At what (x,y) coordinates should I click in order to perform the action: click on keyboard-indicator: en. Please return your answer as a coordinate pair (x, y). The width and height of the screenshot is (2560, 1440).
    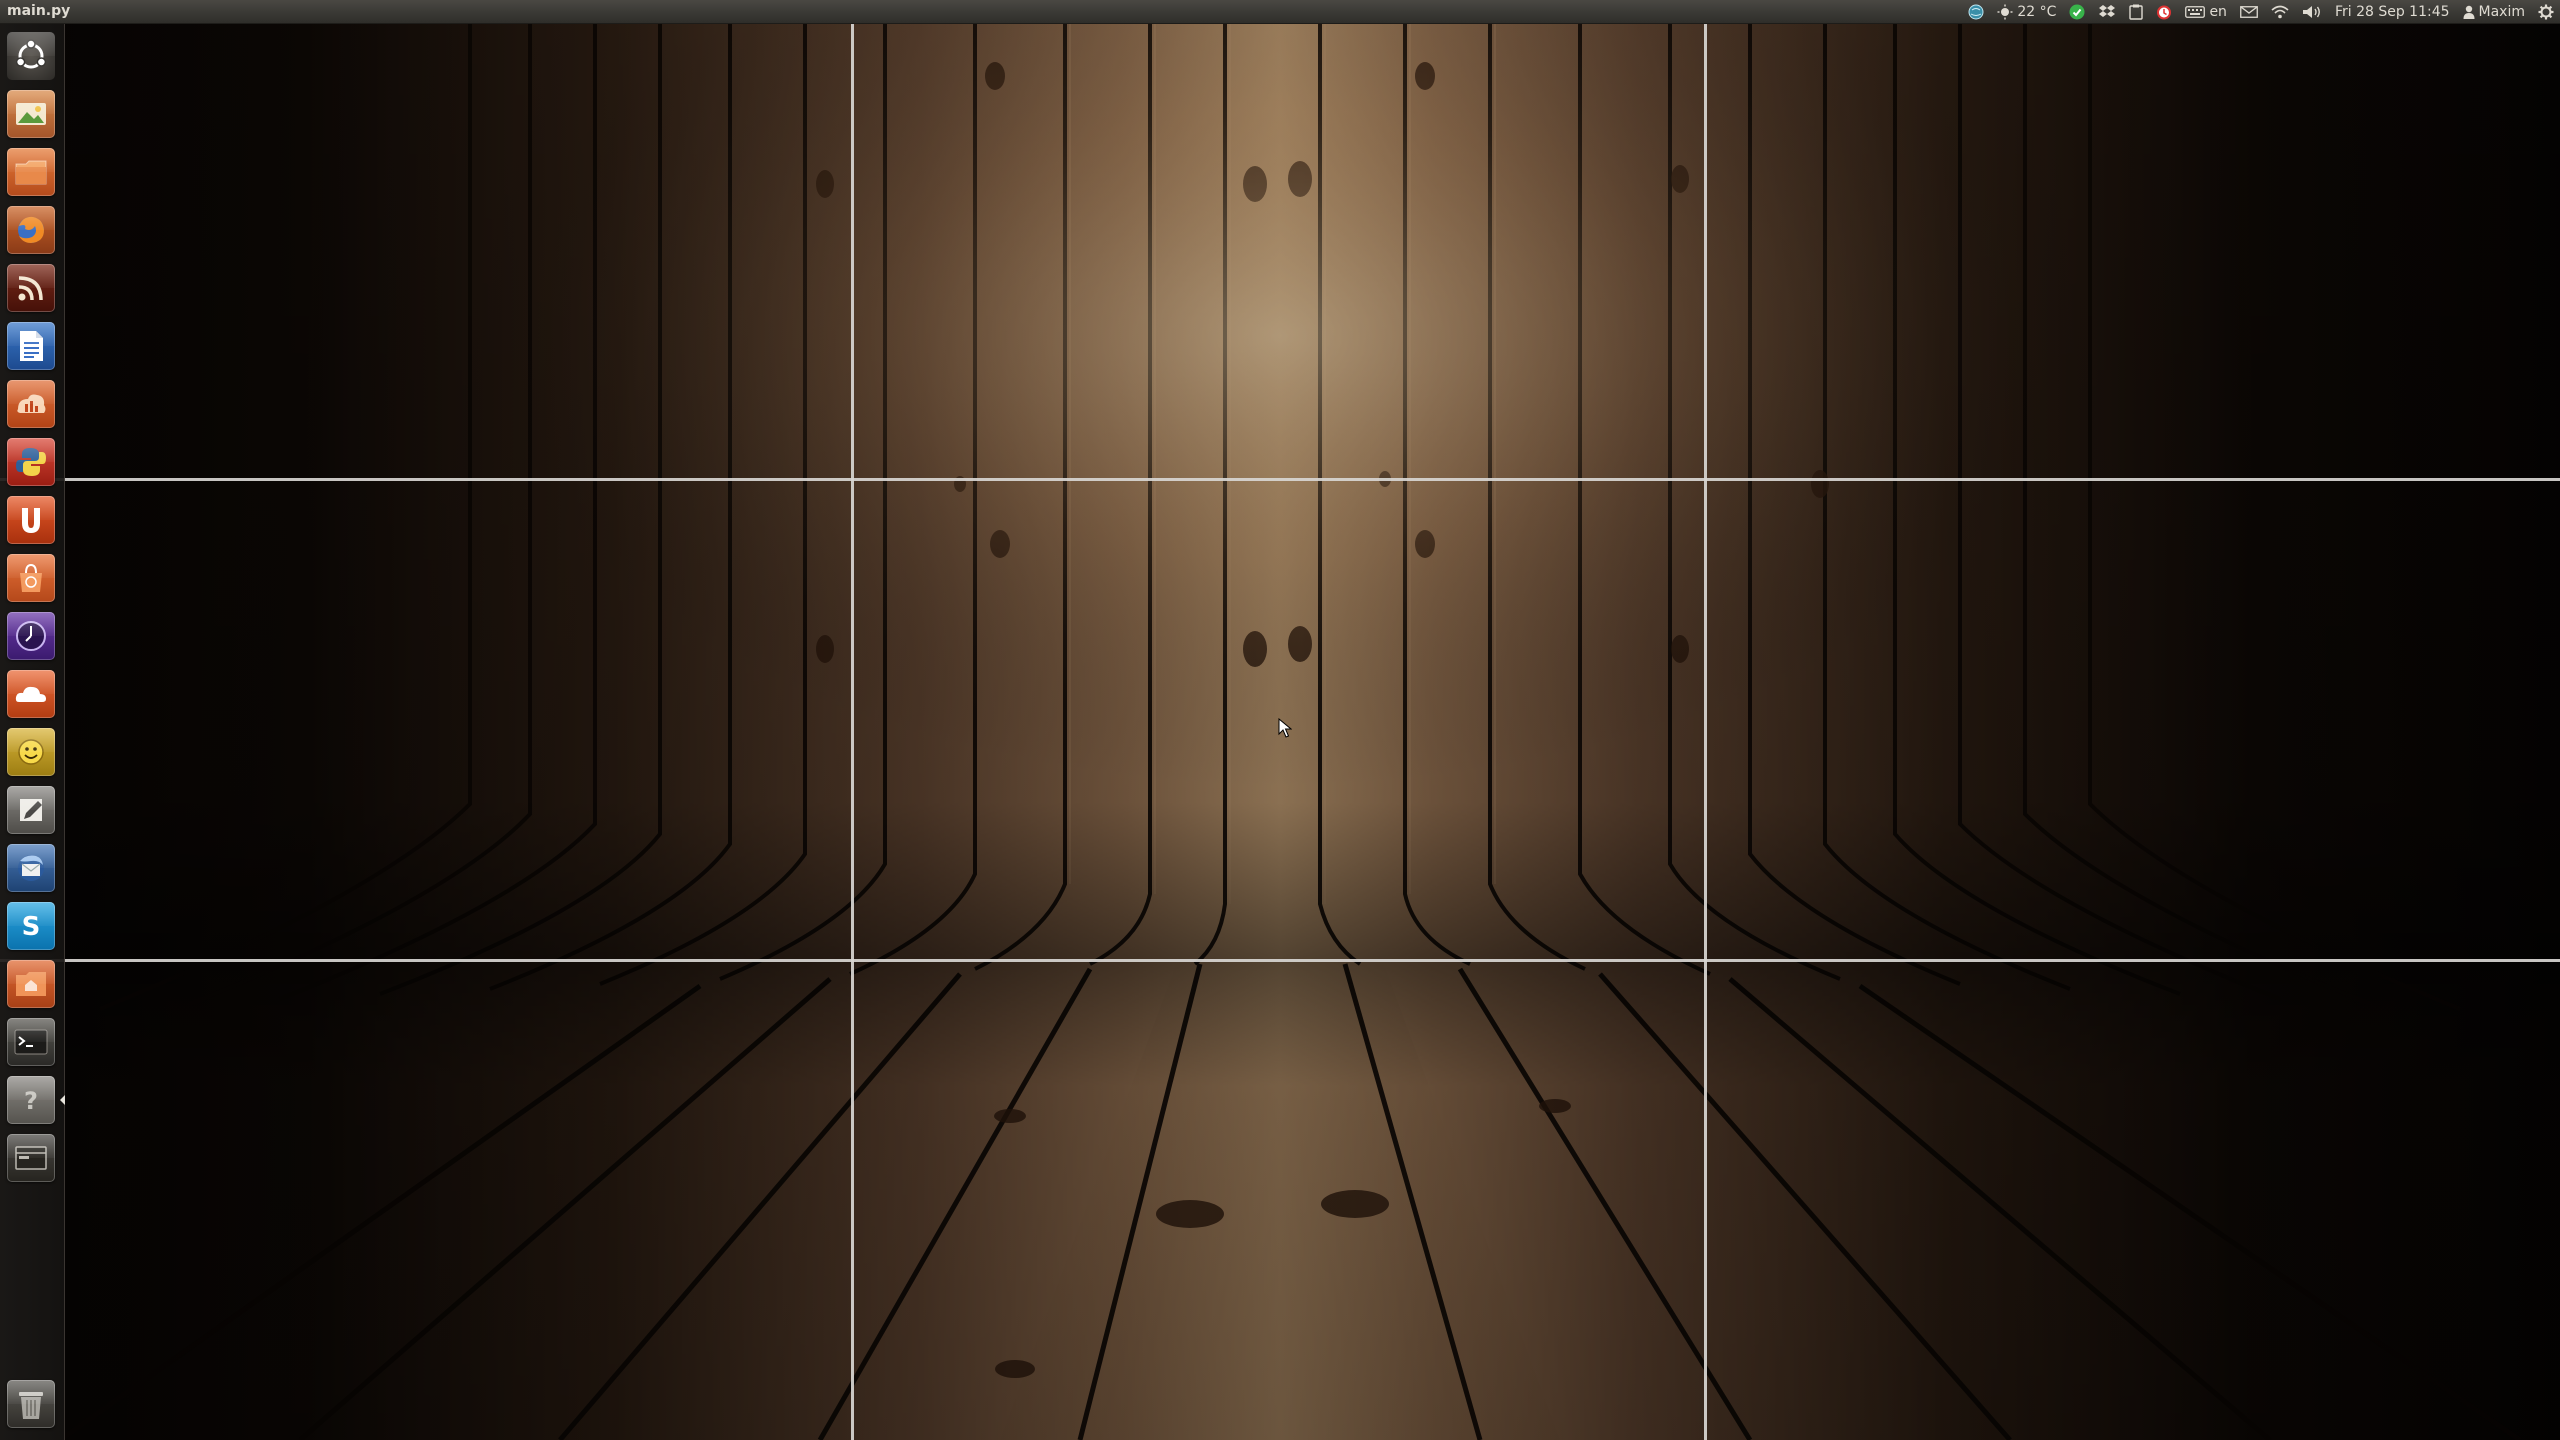
    Looking at the image, I should click on (2206, 12).